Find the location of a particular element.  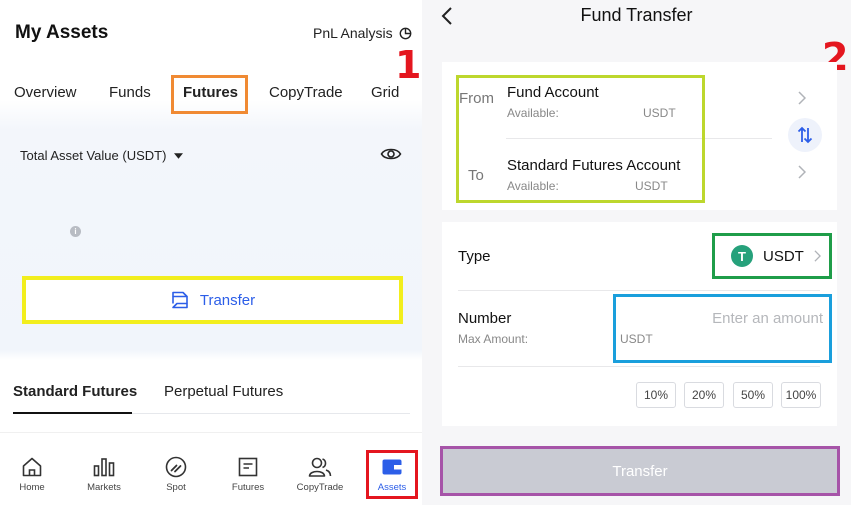

type-divider is located at coordinates (639, 290).